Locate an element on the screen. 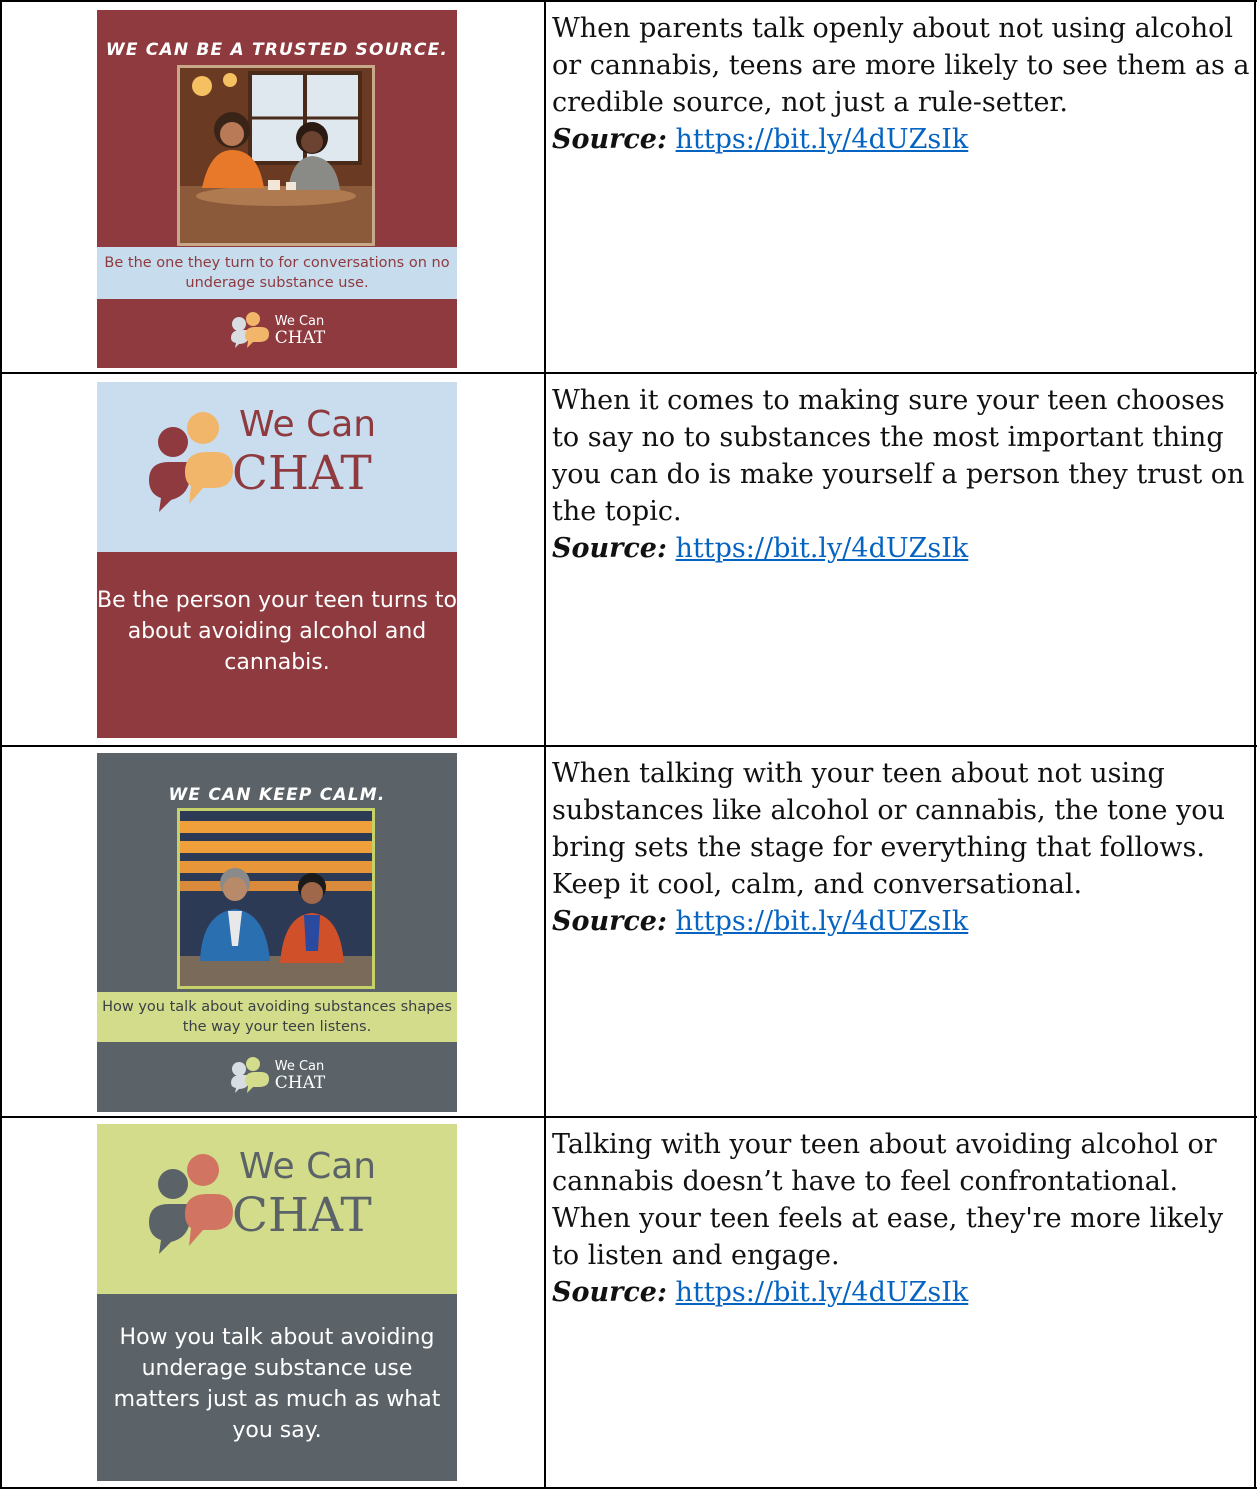  photo-father-and-son-talking is located at coordinates (276, 898).